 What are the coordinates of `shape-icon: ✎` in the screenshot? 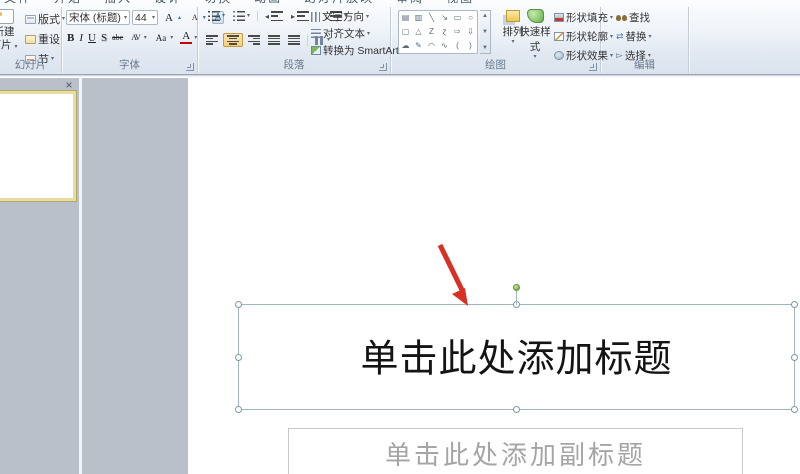 It's located at (418, 46).